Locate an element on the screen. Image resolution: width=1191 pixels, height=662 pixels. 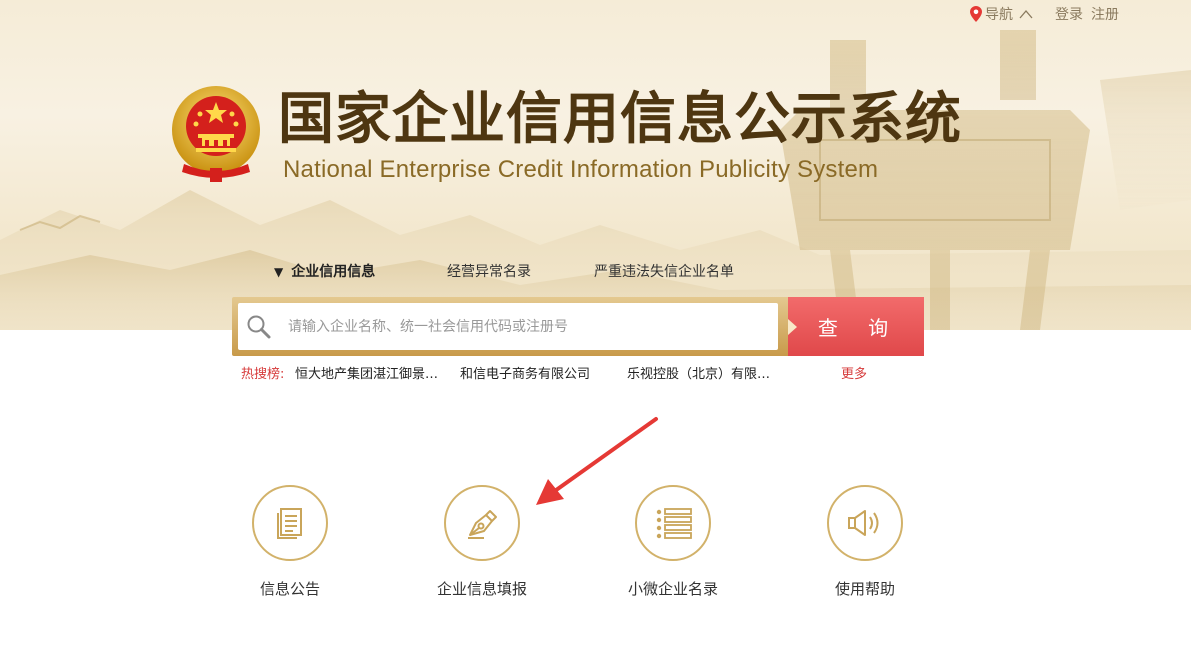
tab-label: 严重违法失信企业名单 is located at coordinates (664, 272).